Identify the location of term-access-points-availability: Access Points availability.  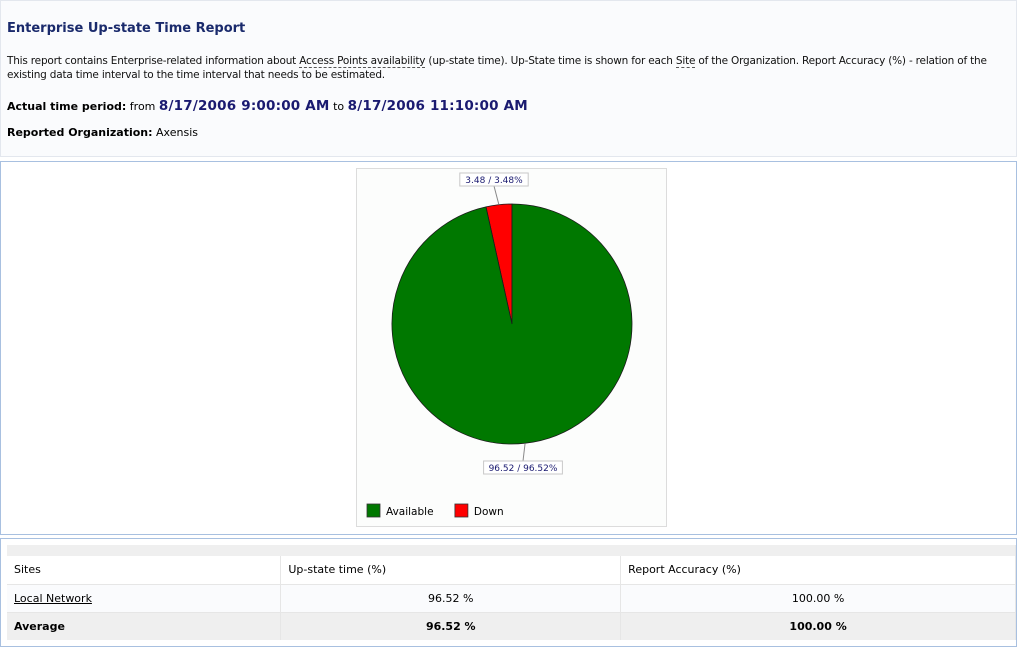
(362, 61).